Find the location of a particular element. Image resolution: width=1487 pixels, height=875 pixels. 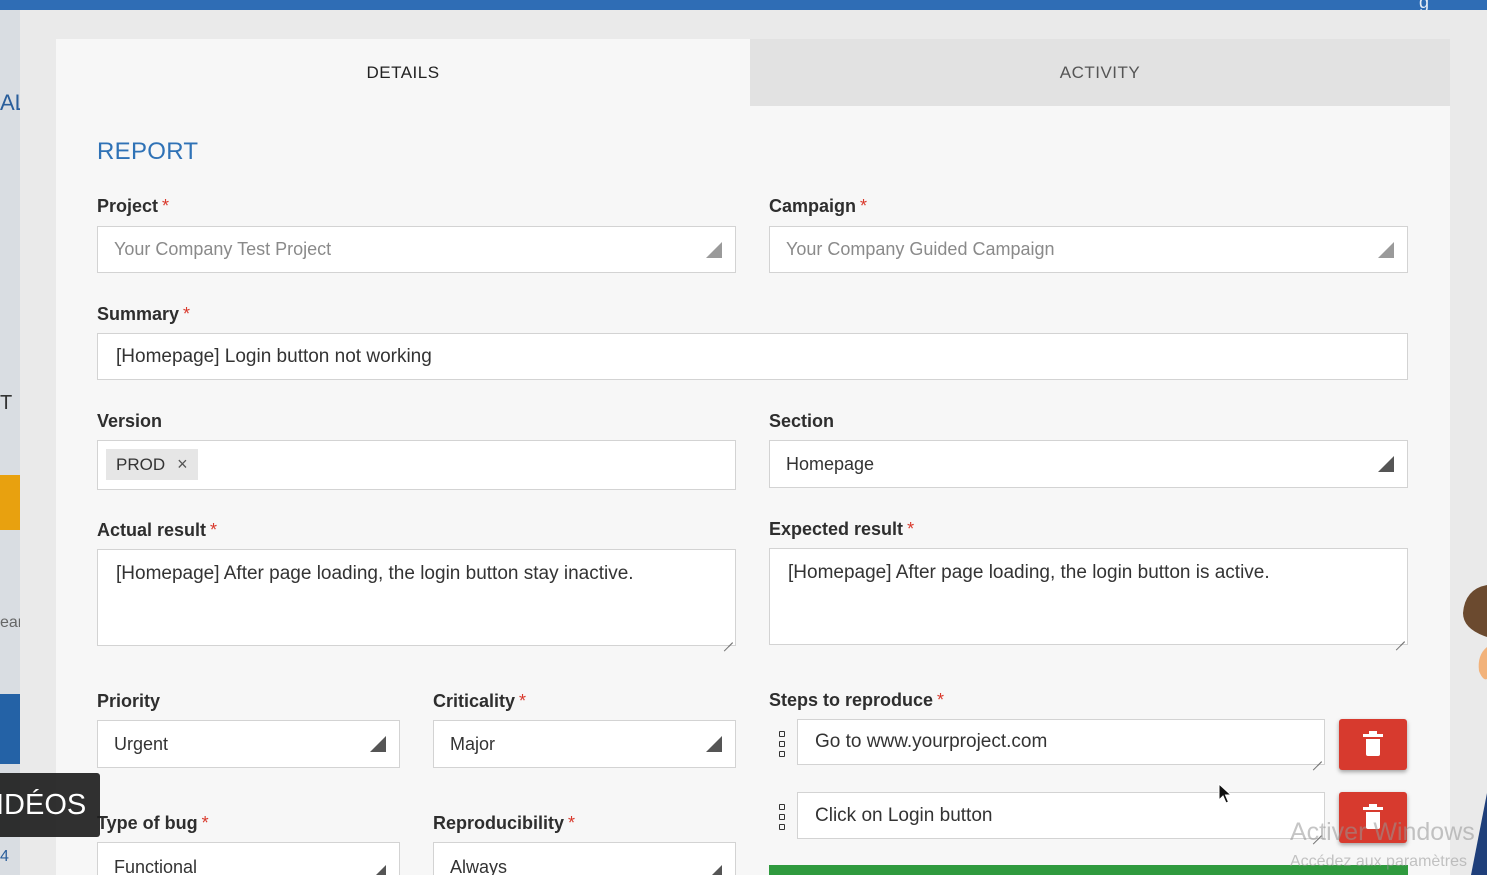

section-label: Section is located at coordinates (801, 421).